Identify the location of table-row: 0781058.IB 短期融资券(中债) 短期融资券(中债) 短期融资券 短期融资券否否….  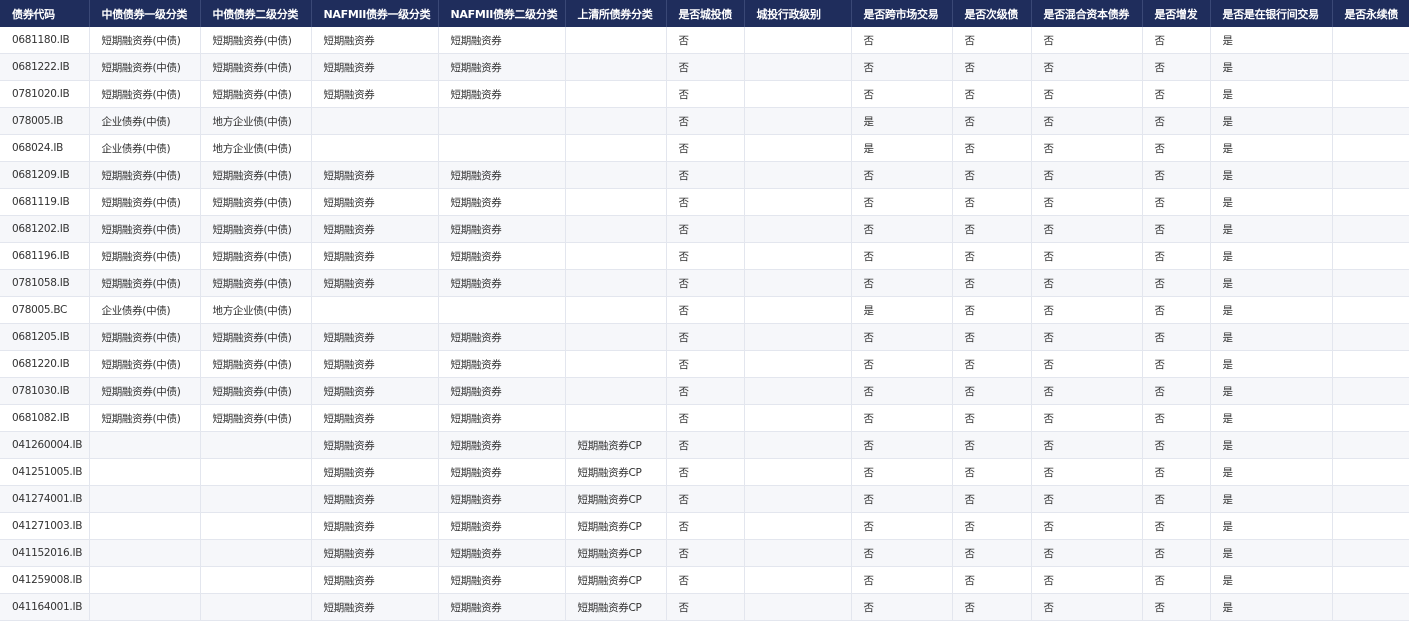
(704, 283).